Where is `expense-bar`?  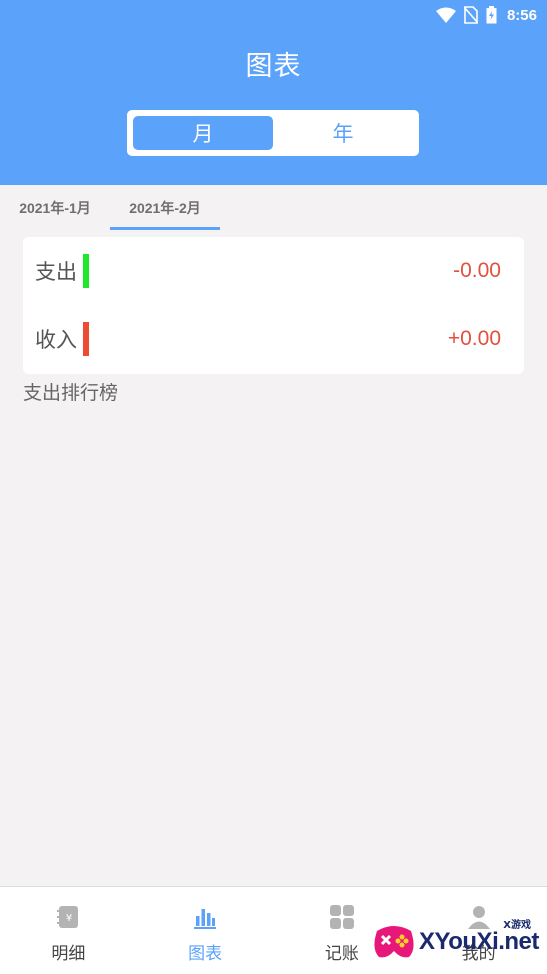 expense-bar is located at coordinates (86, 271).